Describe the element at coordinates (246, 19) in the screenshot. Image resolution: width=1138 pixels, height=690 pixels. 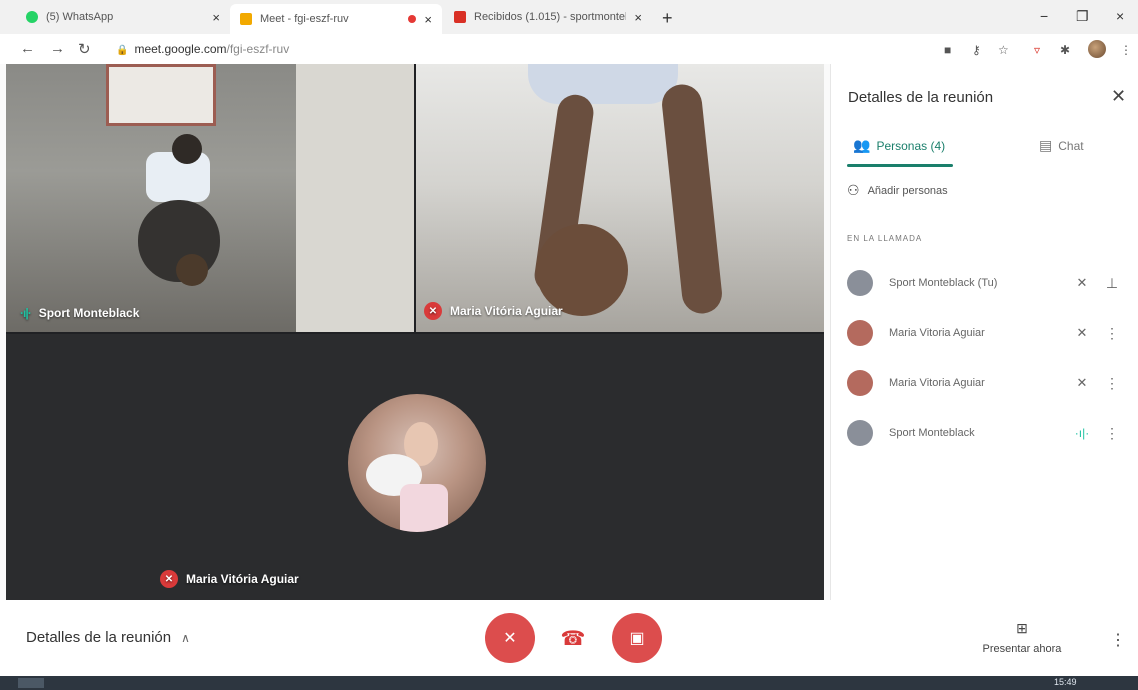
I see `meet-icon` at that location.